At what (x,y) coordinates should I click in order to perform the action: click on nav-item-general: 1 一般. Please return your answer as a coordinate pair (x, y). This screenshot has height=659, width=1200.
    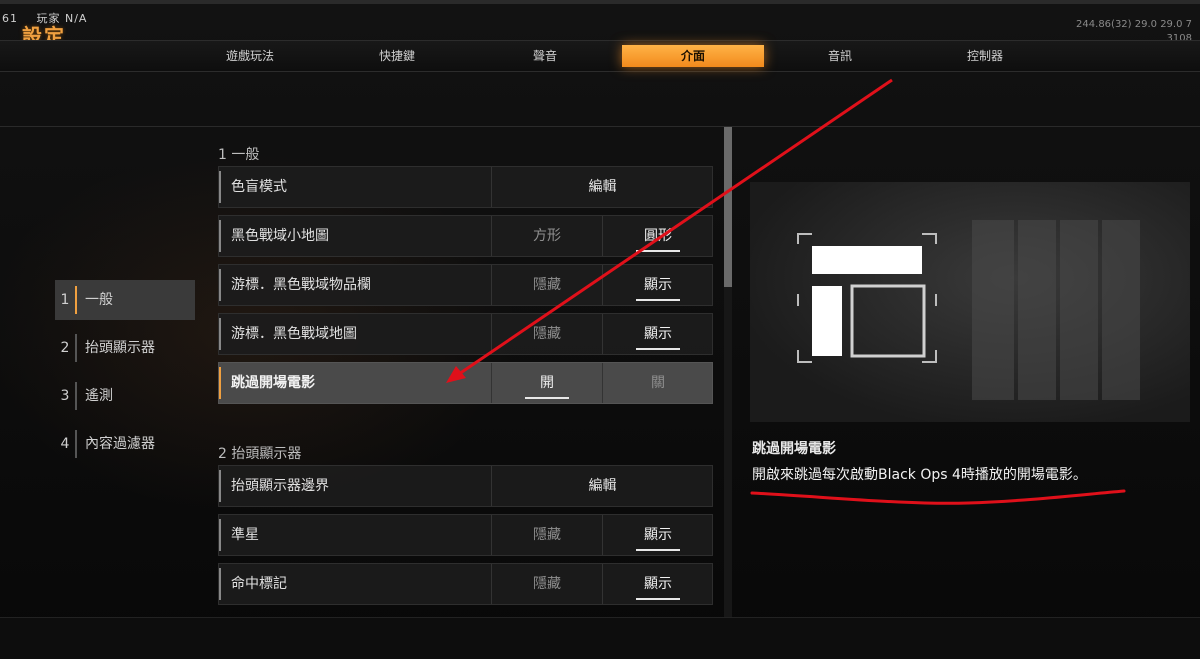
    Looking at the image, I should click on (125, 300).